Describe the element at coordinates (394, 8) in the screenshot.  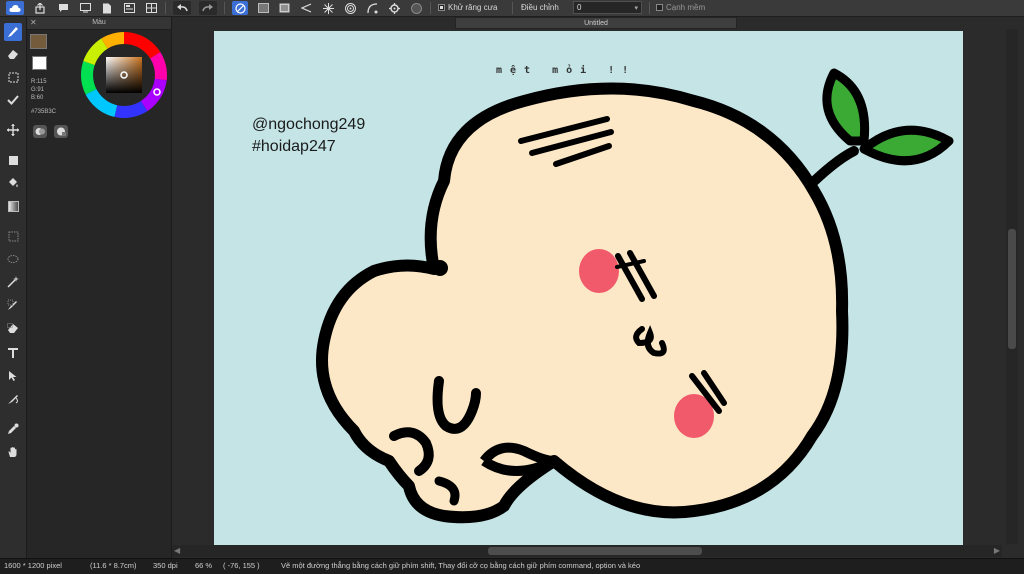
I see `settings-gear-icon` at that location.